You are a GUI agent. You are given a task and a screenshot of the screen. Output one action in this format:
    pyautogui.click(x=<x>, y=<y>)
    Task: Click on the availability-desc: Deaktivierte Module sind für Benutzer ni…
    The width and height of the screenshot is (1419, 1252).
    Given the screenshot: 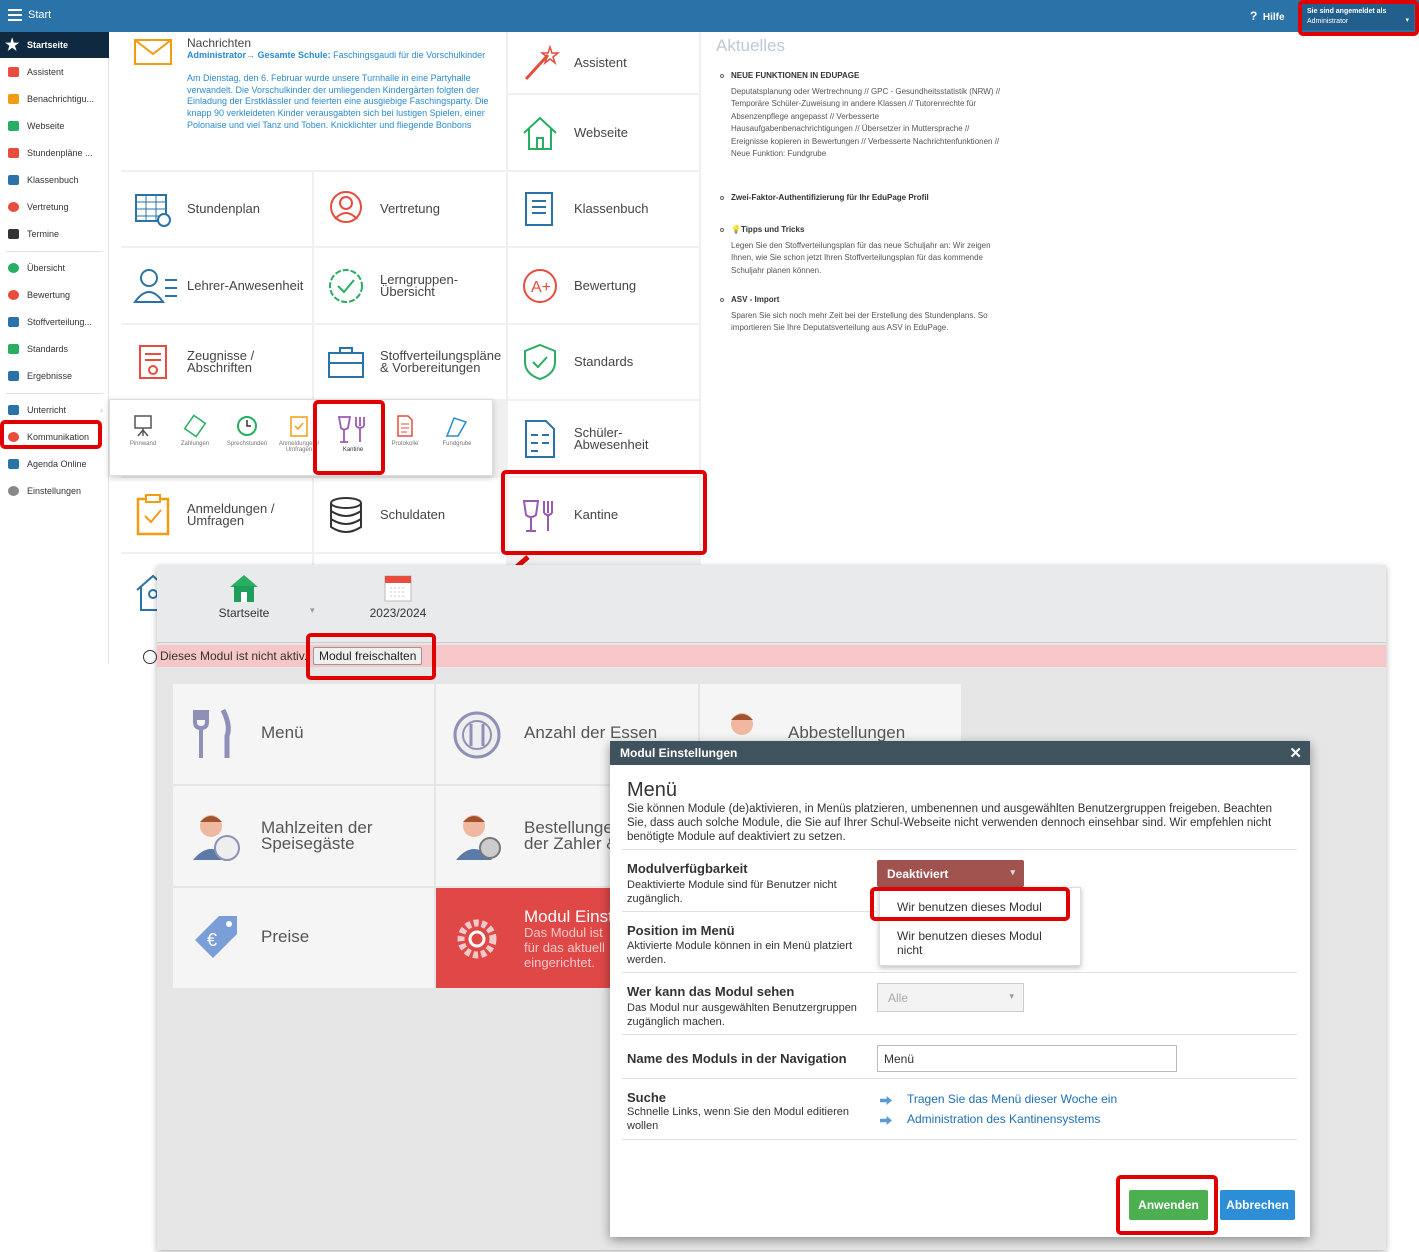 What is the action you would take?
    pyautogui.click(x=732, y=892)
    